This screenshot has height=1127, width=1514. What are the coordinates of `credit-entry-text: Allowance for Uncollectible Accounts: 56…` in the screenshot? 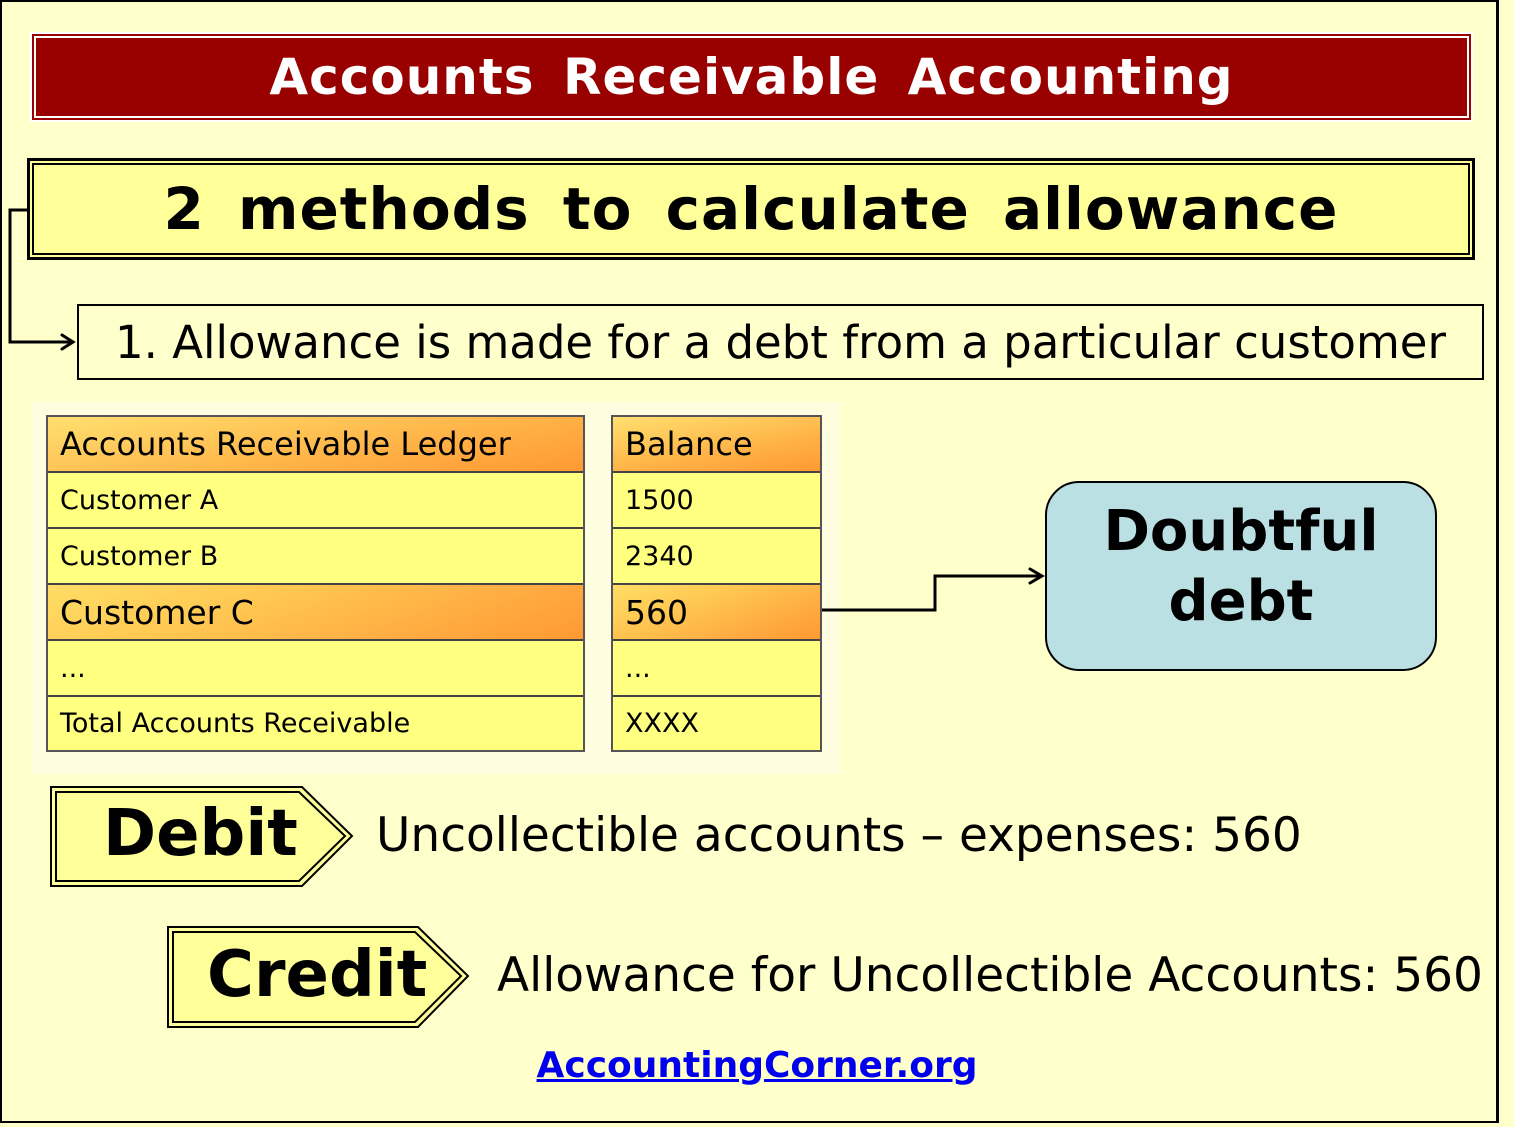 It's located at (990, 975).